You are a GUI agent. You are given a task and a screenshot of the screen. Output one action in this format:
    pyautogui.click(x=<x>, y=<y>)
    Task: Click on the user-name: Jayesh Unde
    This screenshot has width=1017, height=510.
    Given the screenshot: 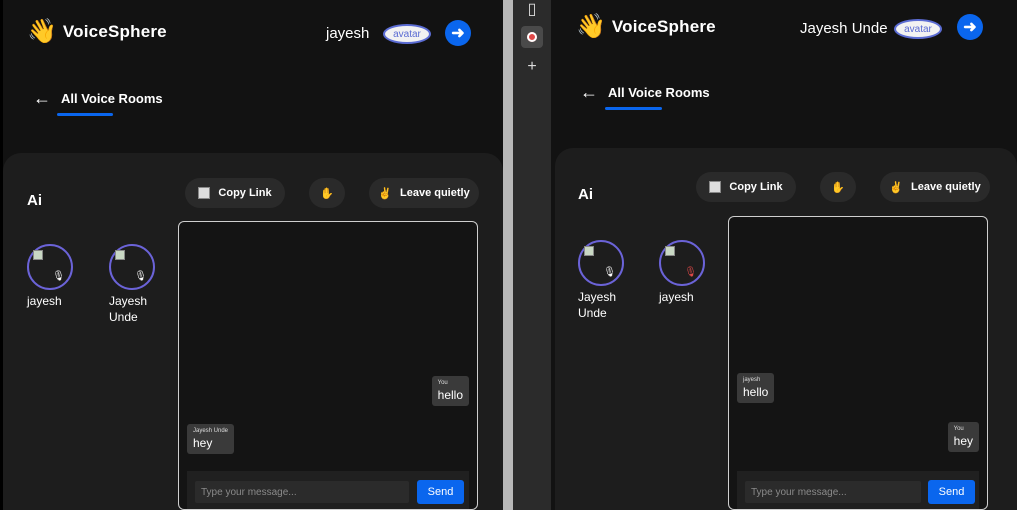 What is the action you would take?
    pyautogui.click(x=844, y=28)
    